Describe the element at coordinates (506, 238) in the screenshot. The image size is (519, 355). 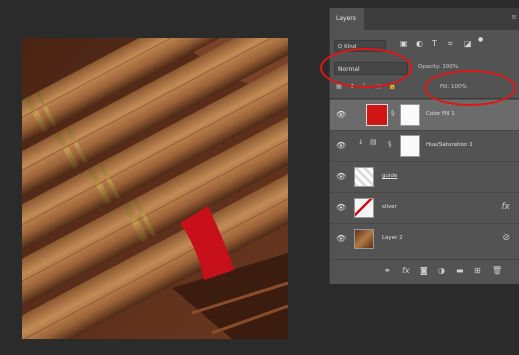
I see `smart-filter-icon: ⊘` at that location.